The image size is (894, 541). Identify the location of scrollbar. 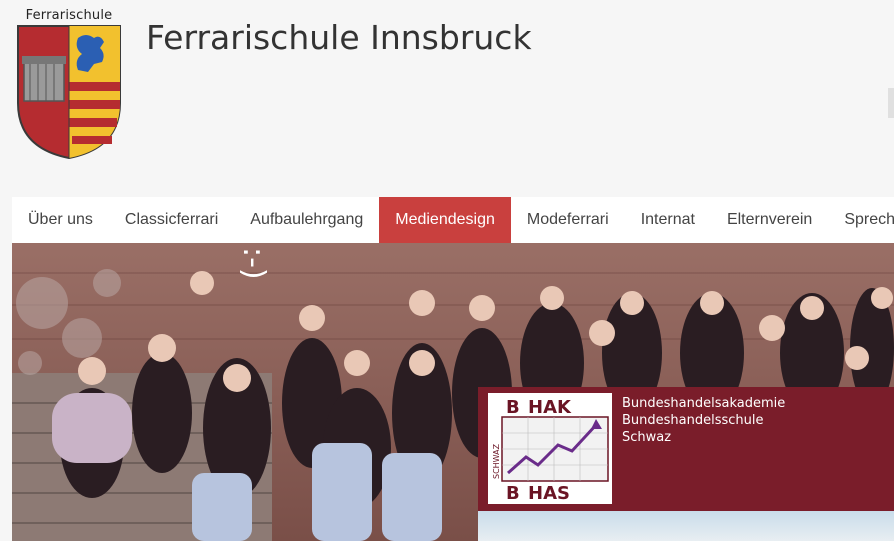
(891, 103).